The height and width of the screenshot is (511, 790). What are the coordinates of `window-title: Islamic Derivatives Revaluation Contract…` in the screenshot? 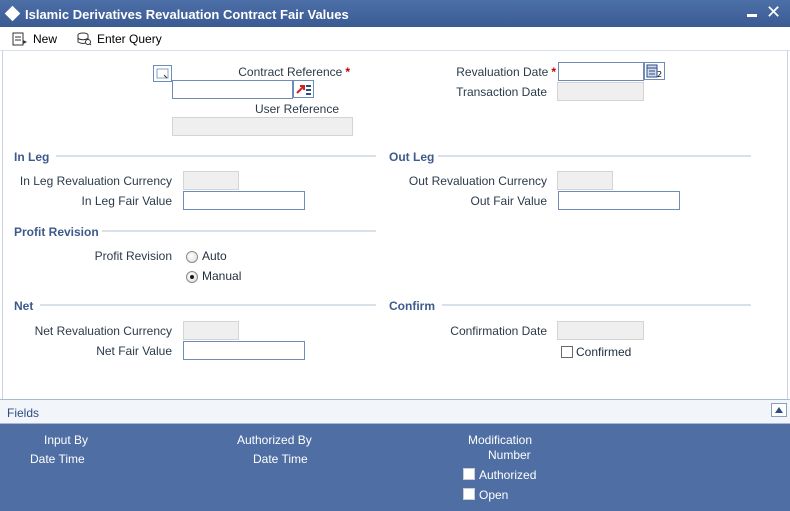 It's located at (187, 14).